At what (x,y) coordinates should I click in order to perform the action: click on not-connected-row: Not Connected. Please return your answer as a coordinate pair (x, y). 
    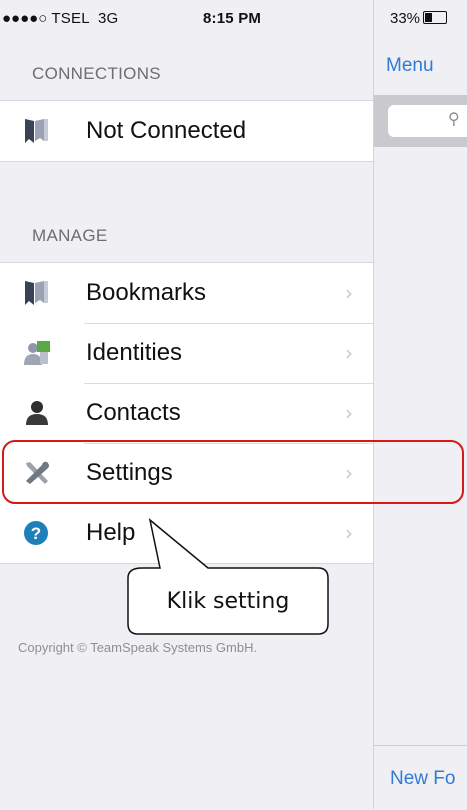
    Looking at the image, I should click on (186, 131).